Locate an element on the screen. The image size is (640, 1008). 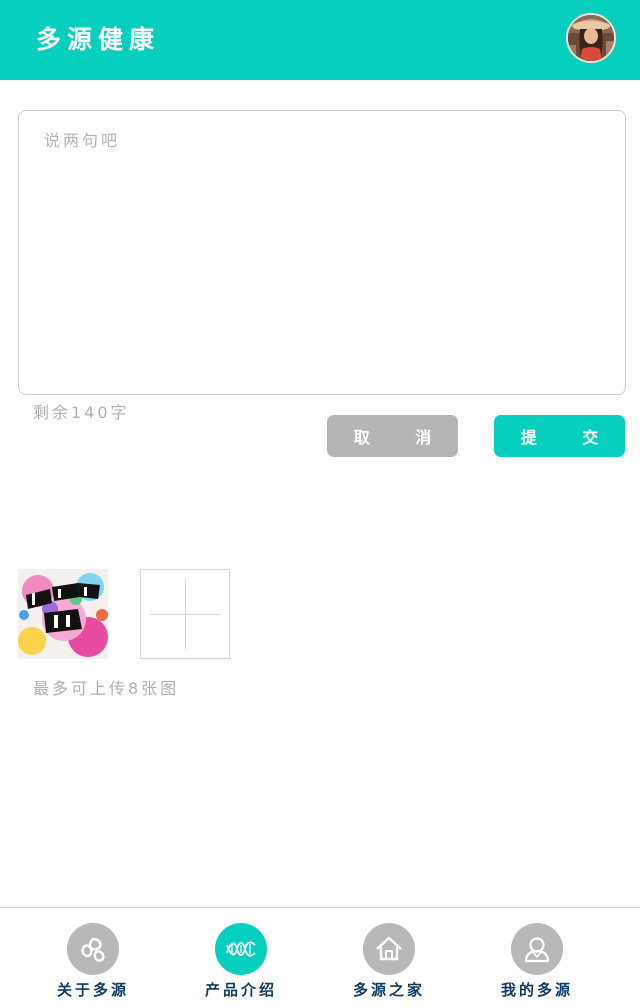
user-icon is located at coordinates (537, 949).